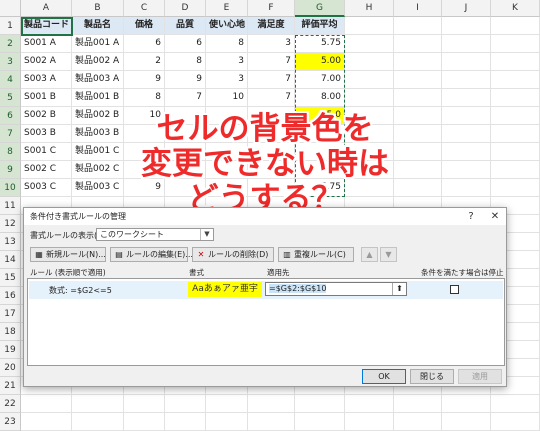  Describe the element at coordinates (454, 289) in the screenshot. I see `stop-if-true-checkbox` at that location.